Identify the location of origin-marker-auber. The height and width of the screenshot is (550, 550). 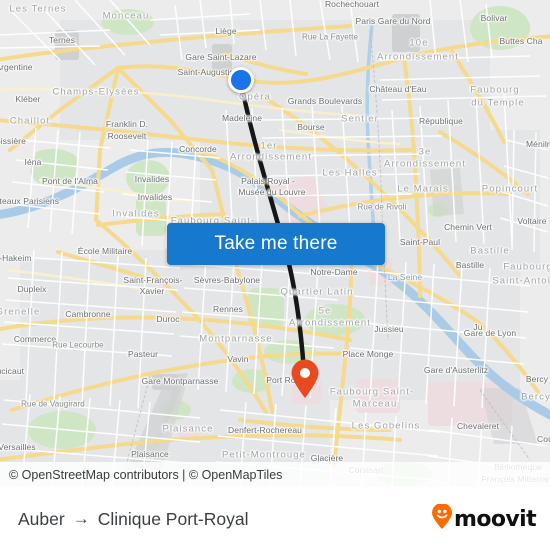
(241, 80).